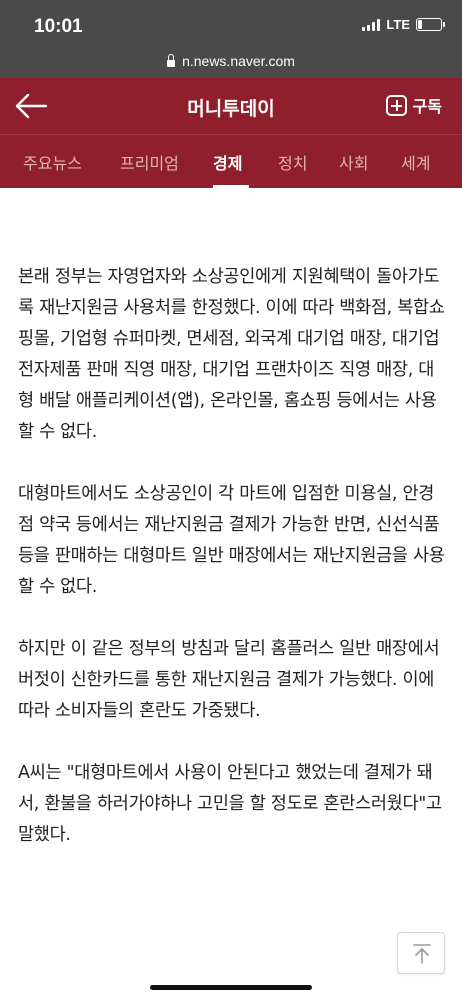  I want to click on network-type: LTE, so click(398, 24).